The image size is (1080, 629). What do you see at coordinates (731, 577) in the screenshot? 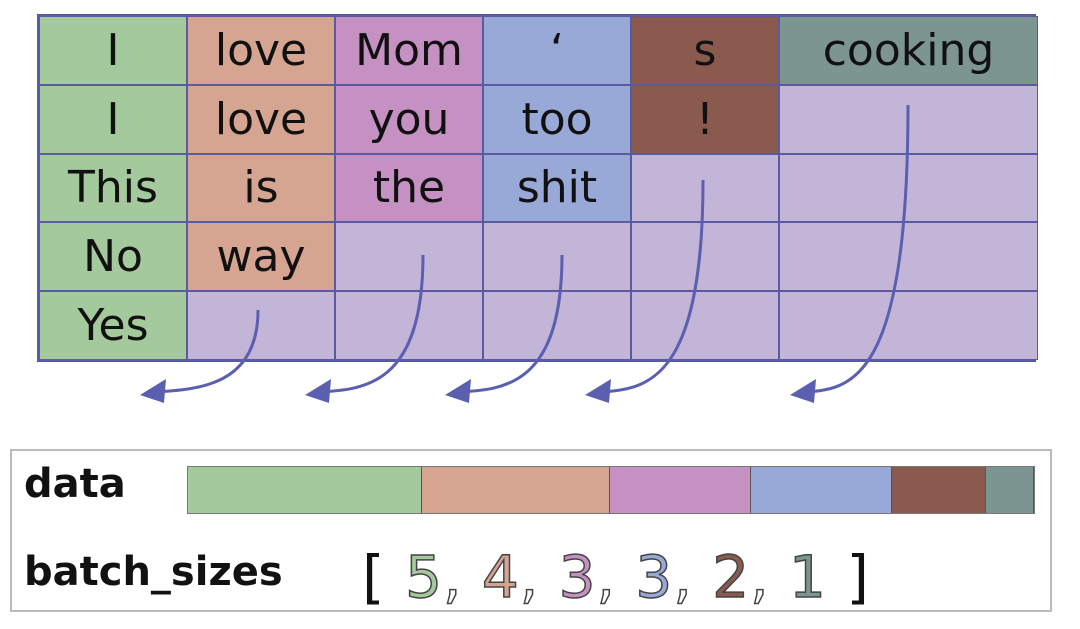
I see `batch-size-value: 2` at bounding box center [731, 577].